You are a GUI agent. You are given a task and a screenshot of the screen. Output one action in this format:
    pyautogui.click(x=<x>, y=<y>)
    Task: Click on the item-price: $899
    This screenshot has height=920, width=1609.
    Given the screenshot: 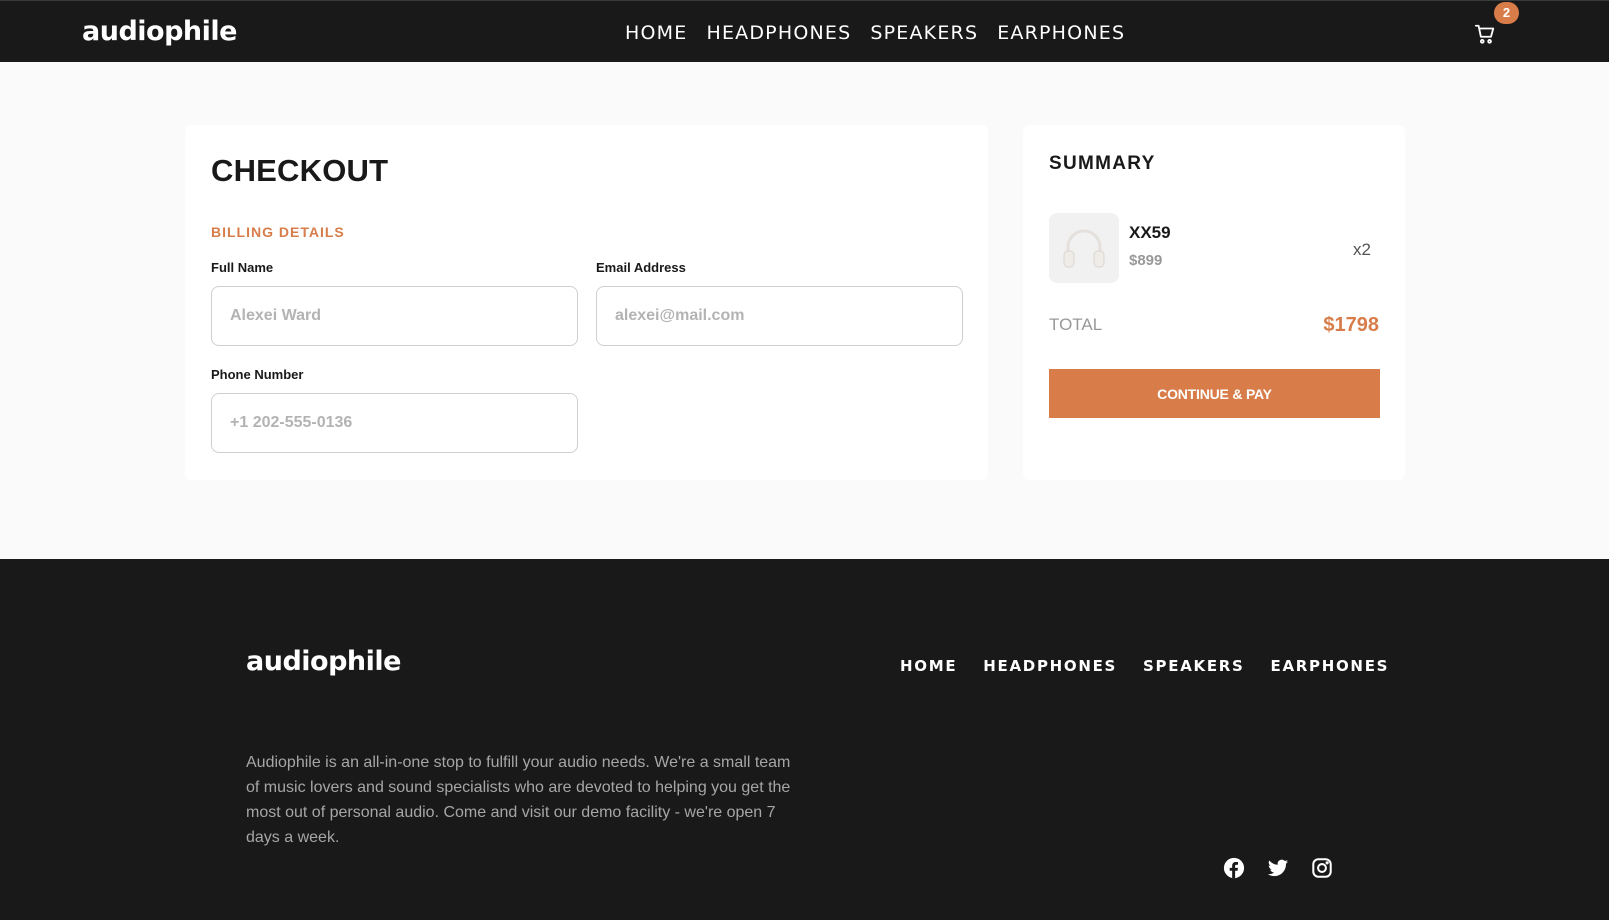 What is the action you would take?
    pyautogui.click(x=1146, y=260)
    